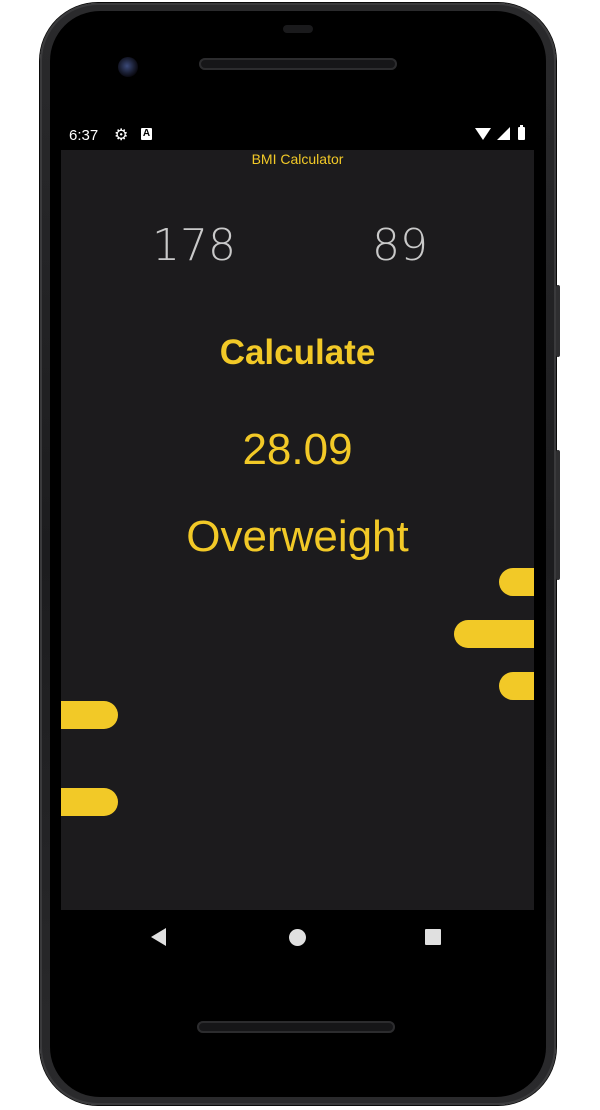  I want to click on front-camera, so click(128, 67).